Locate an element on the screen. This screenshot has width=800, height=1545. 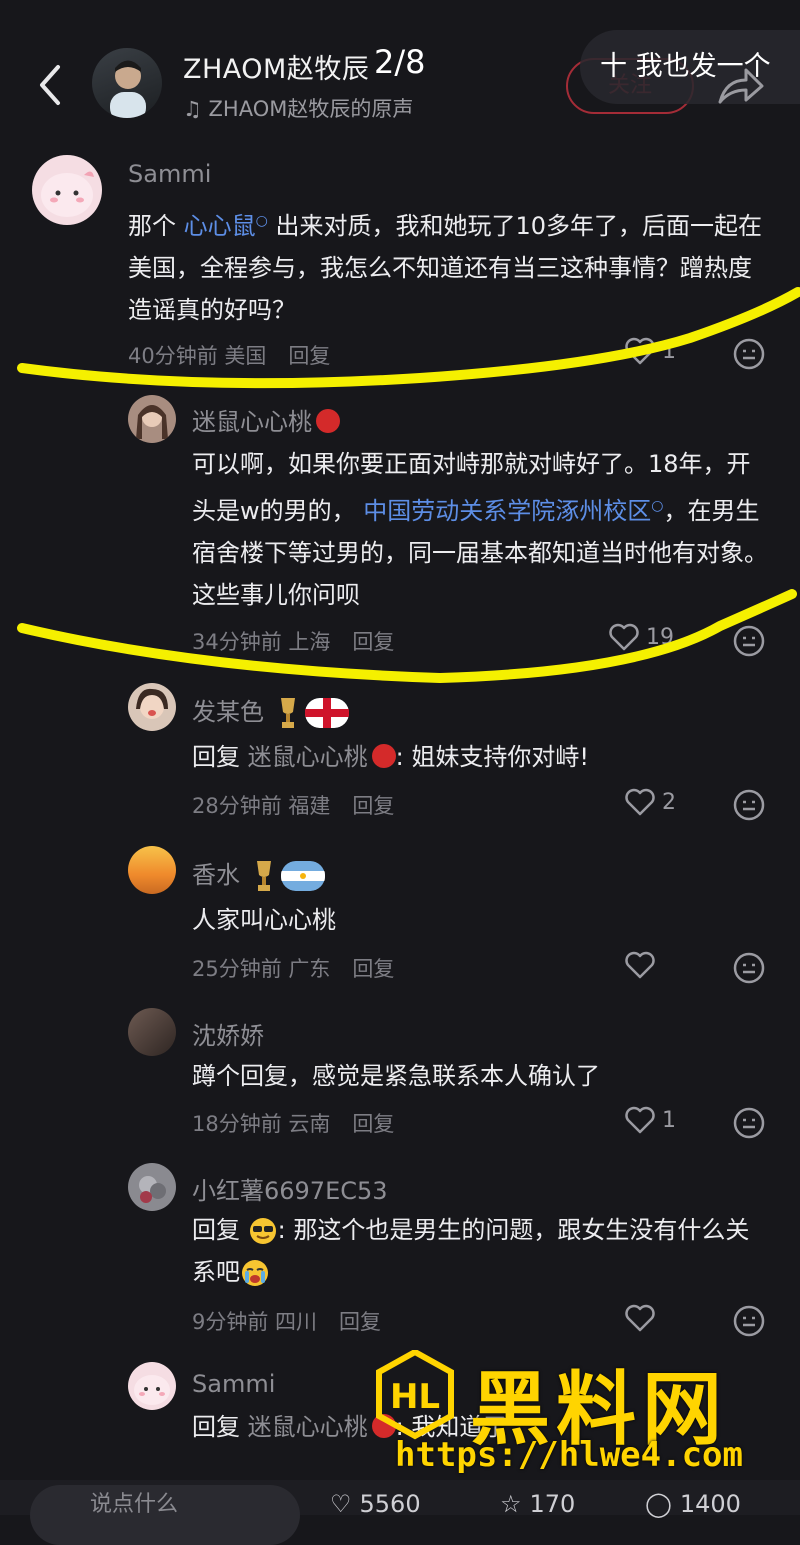
comment-text: 人家叫心心桃 is located at coordinates (264, 920).